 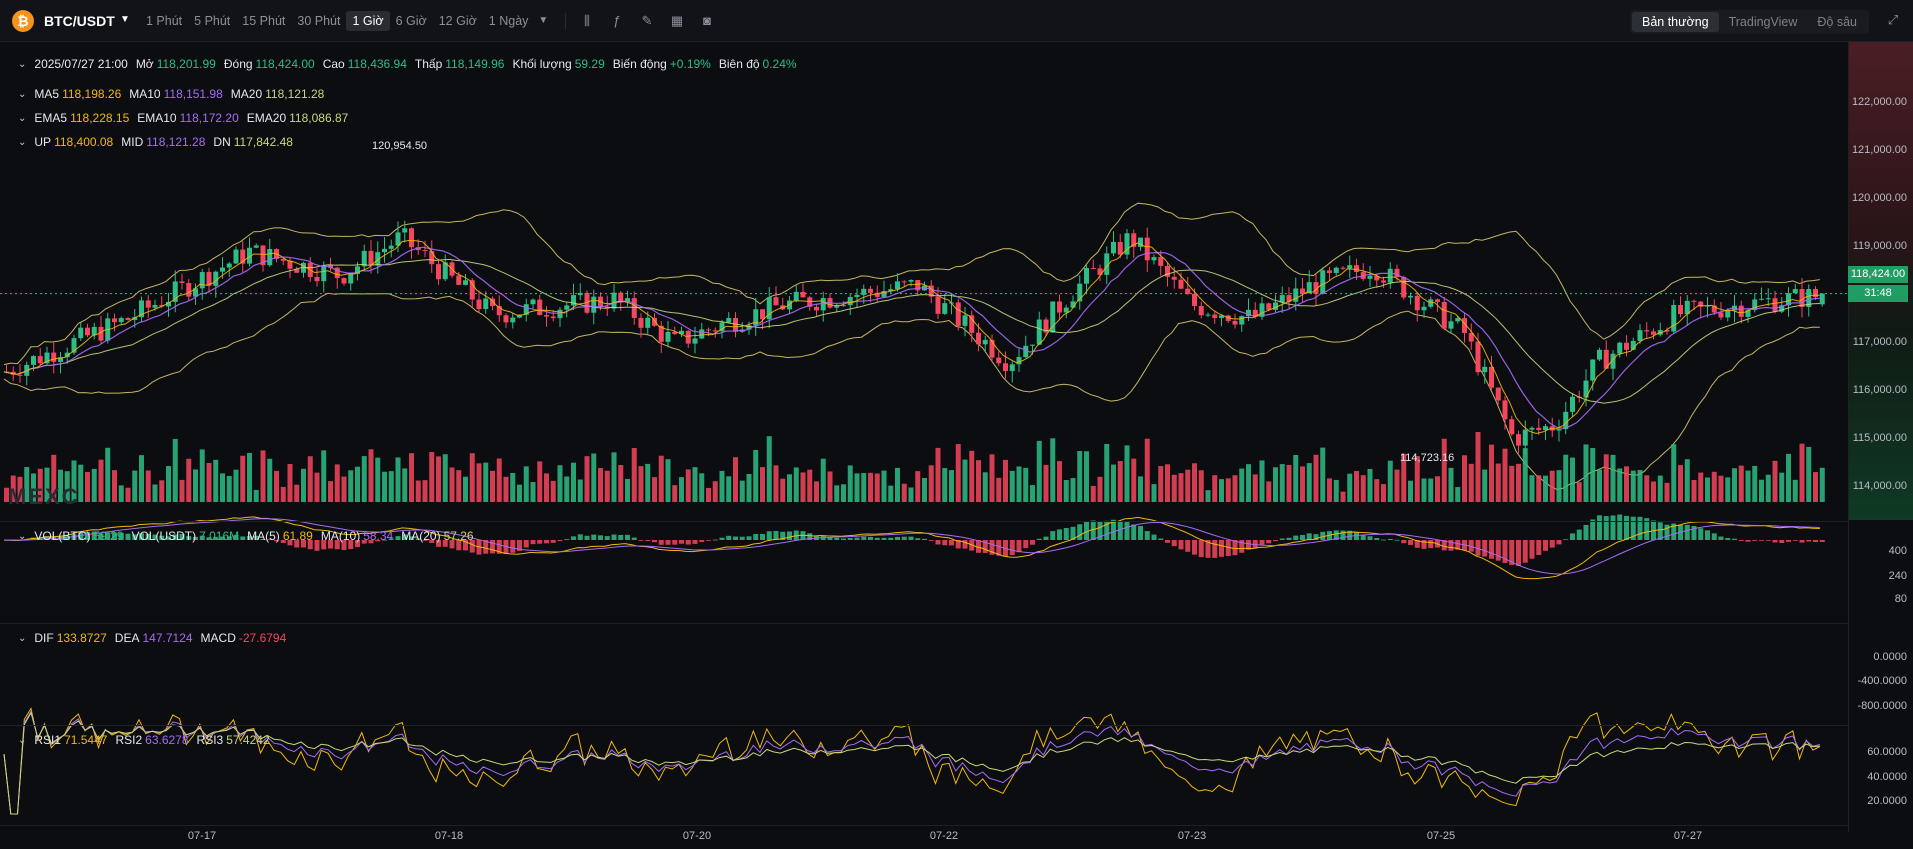 I want to click on change-value: +0.19%, so click(x=690, y=64).